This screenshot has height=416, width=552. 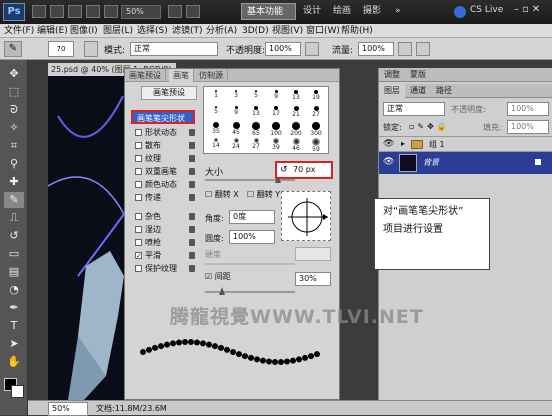 What do you see at coordinates (221, 31) in the screenshot?
I see `menu-analysis: 分析(A)` at bounding box center [221, 31].